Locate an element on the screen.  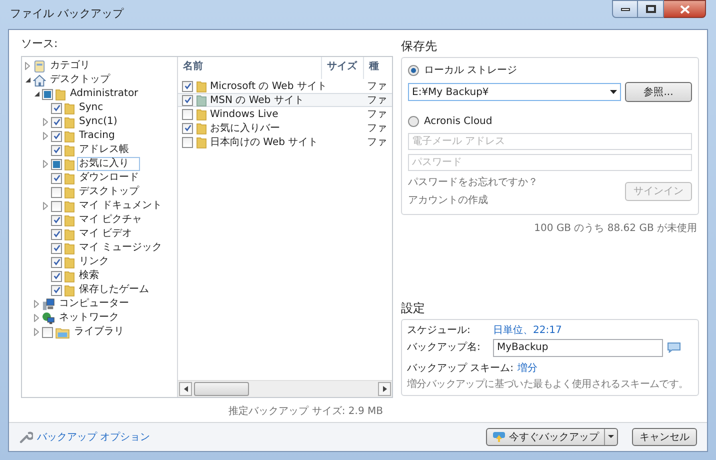
tree-item: 検索 is located at coordinates (89, 276).